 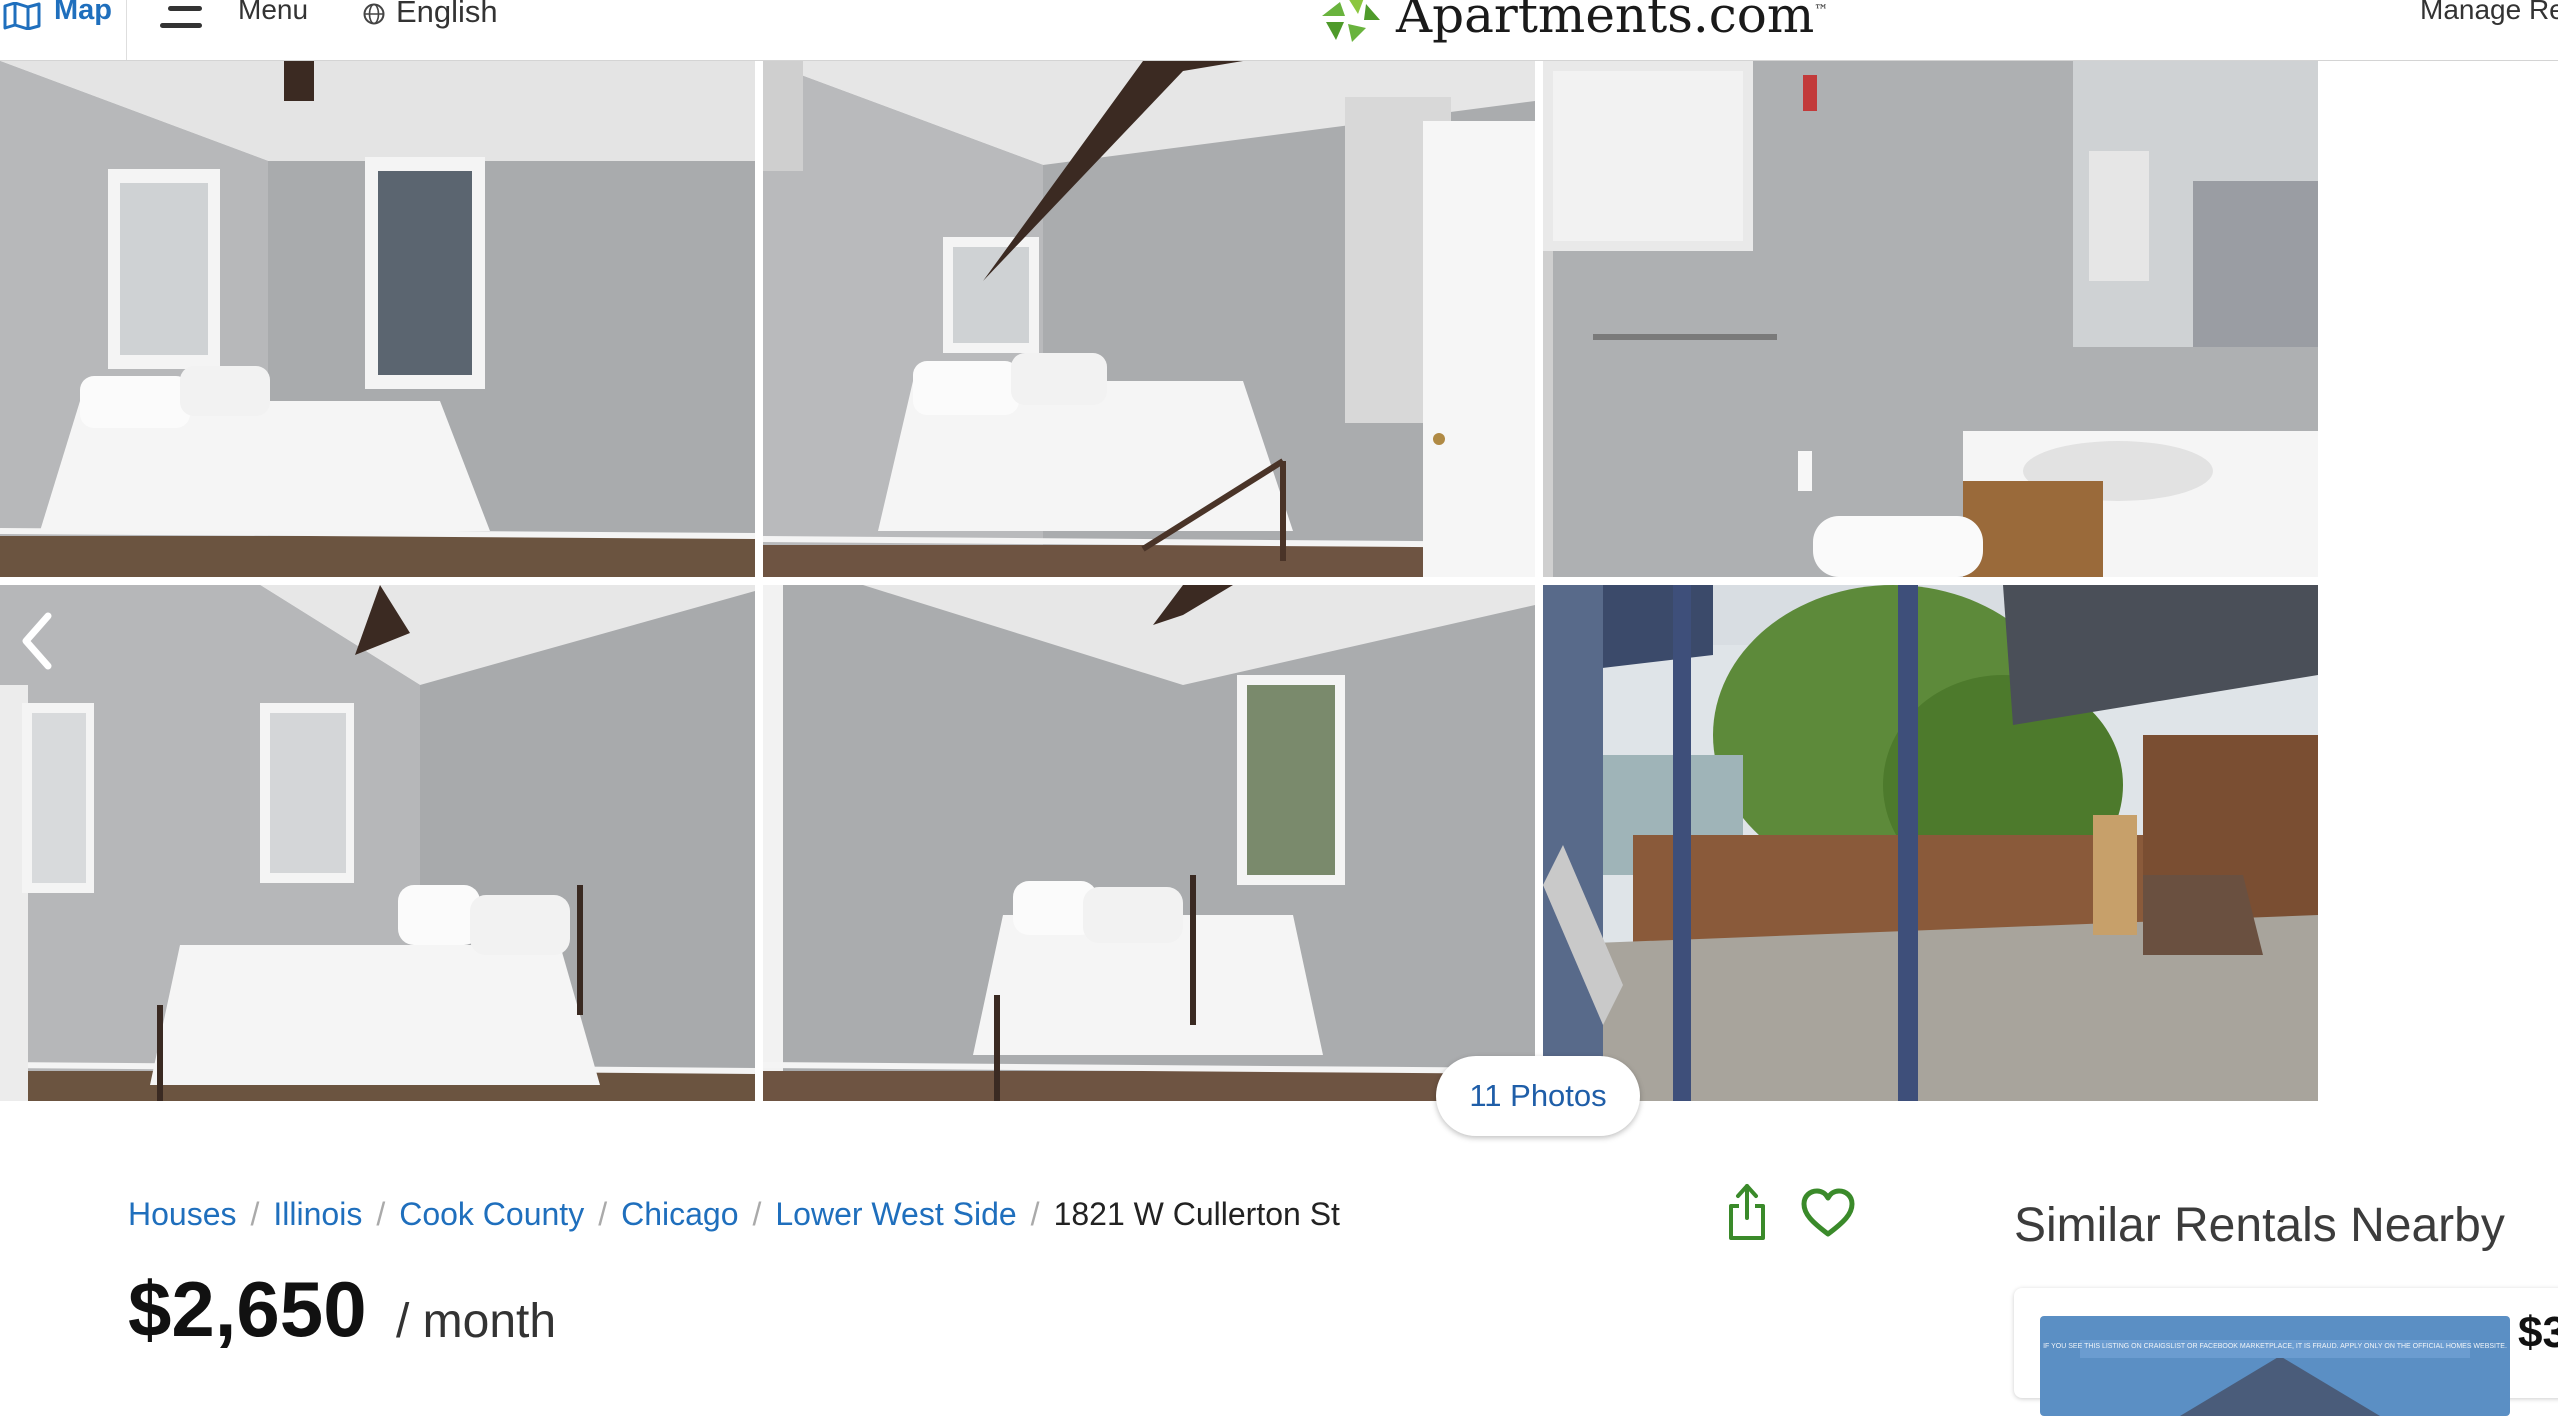 I want to click on manage-rentals-link: Manage Re, so click(x=2489, y=13).